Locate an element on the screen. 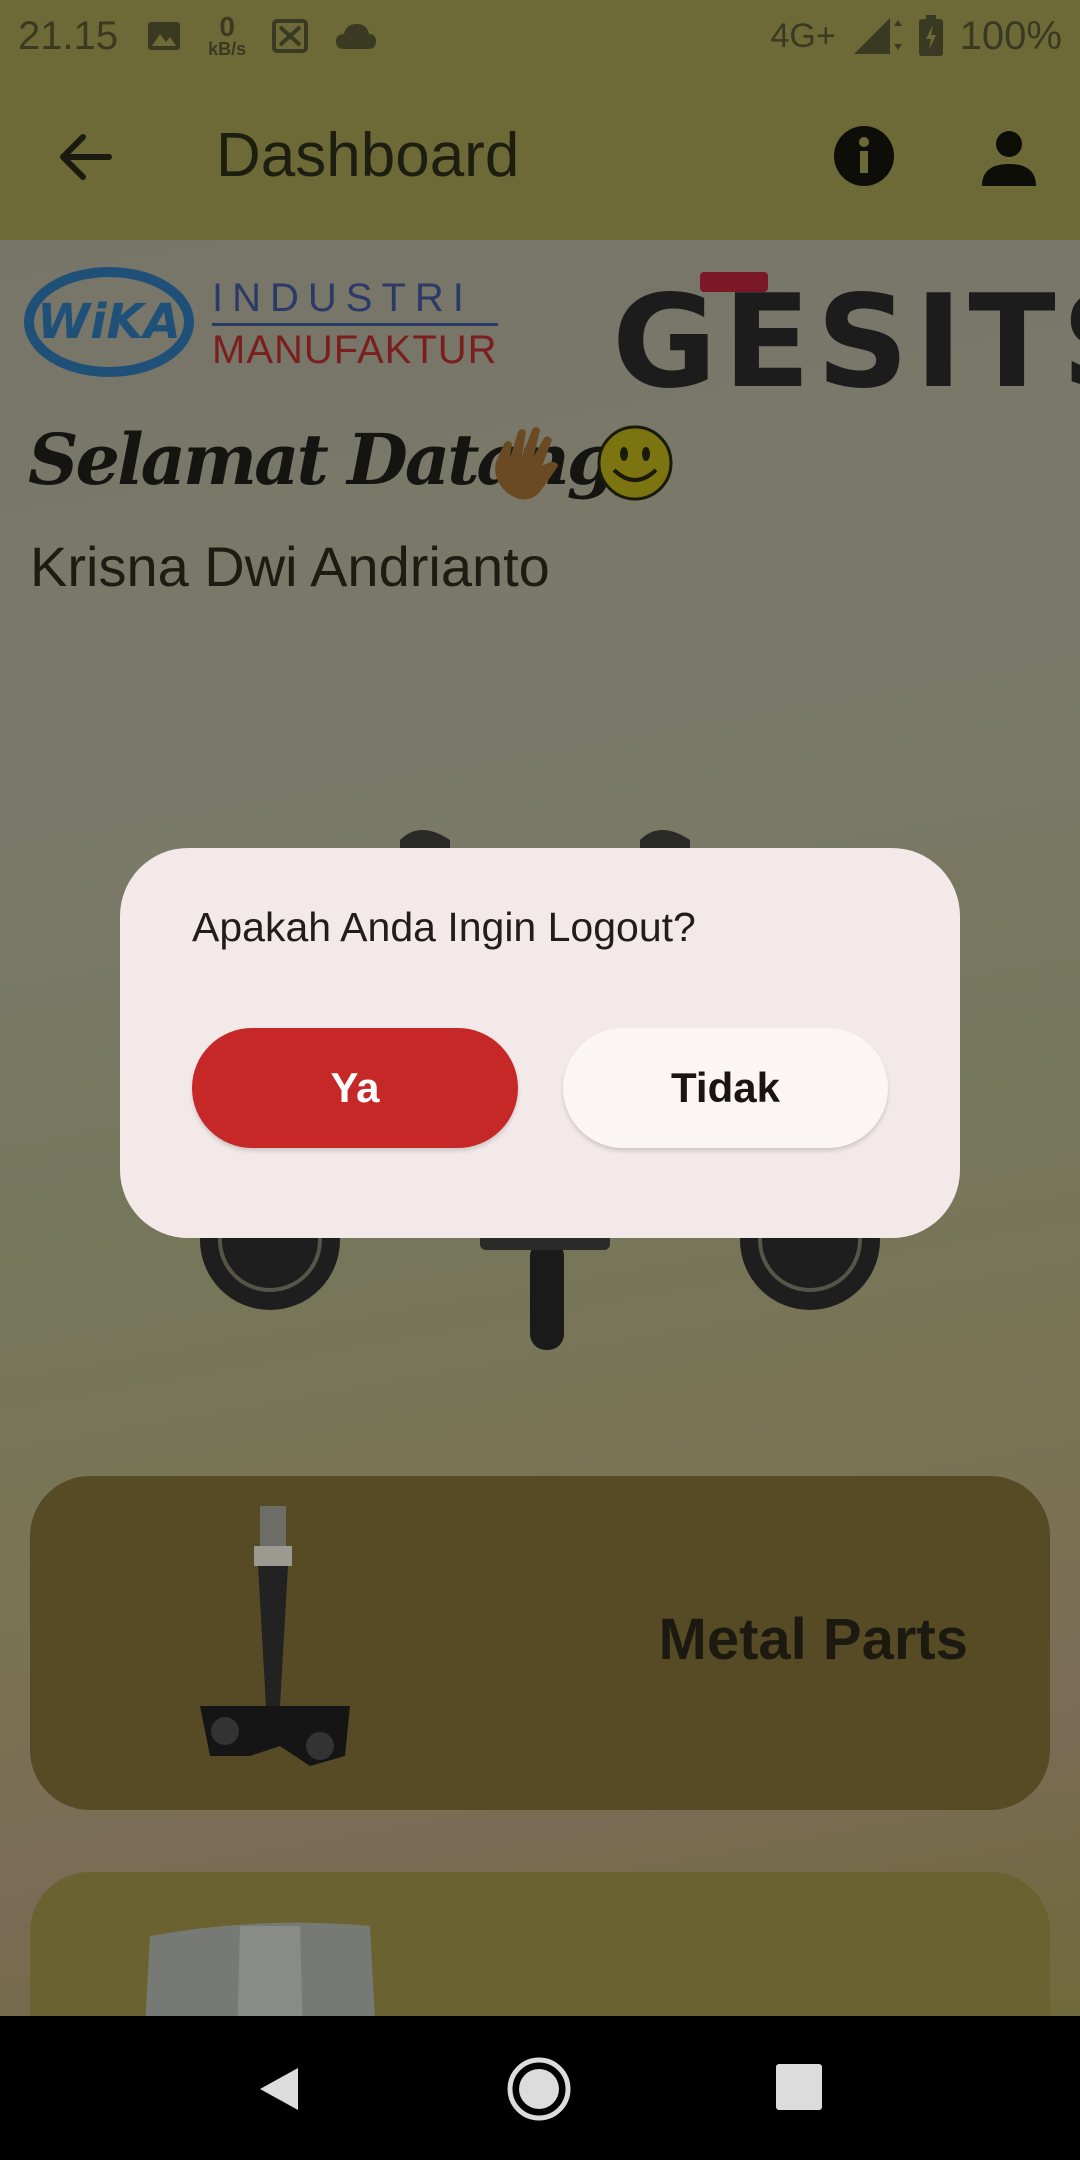 Image resolution: width=1080 pixels, height=2160 pixels. back-button is located at coordinates (85, 157).